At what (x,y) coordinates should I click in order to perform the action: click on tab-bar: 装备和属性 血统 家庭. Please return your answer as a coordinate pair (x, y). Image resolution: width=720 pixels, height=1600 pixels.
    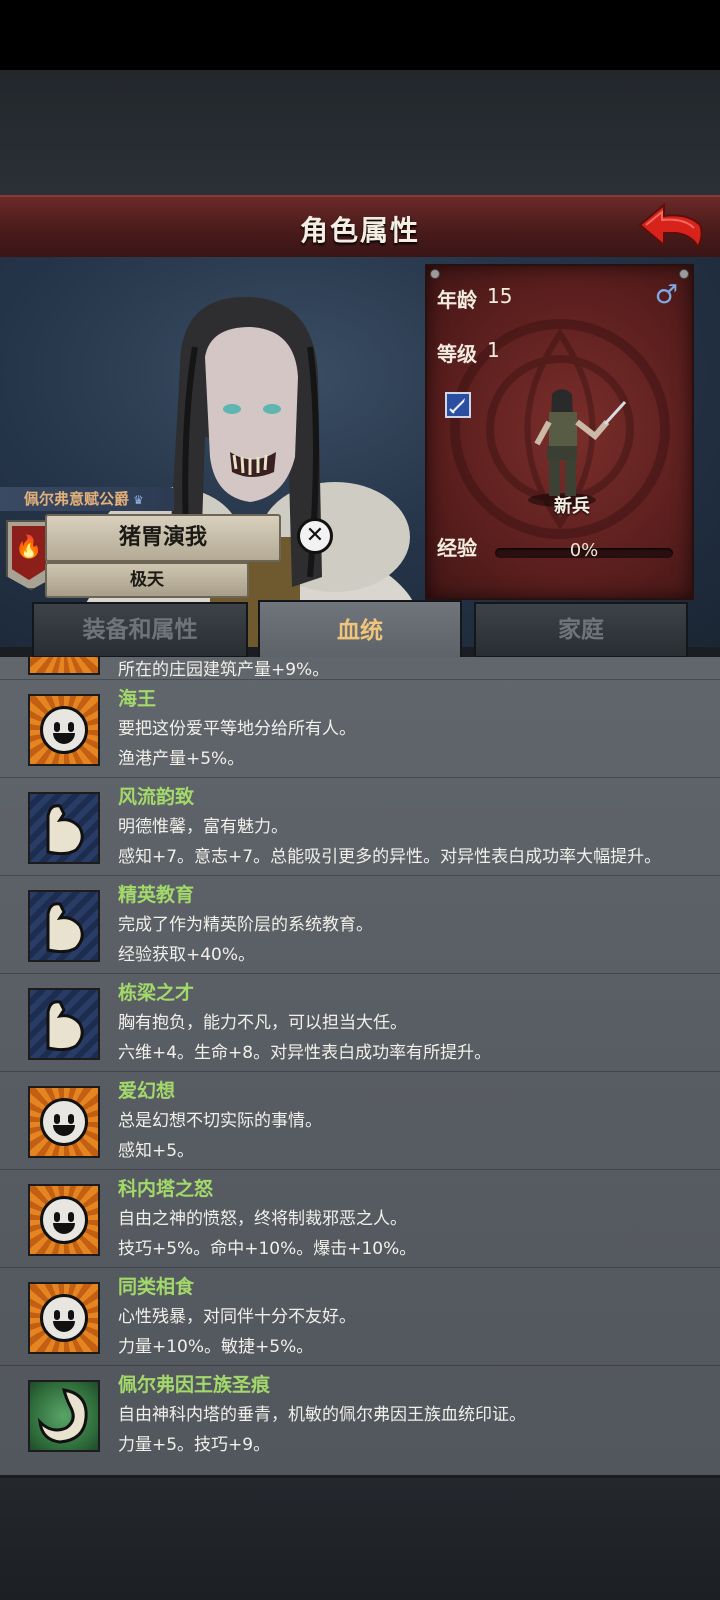
    Looking at the image, I should click on (360, 630).